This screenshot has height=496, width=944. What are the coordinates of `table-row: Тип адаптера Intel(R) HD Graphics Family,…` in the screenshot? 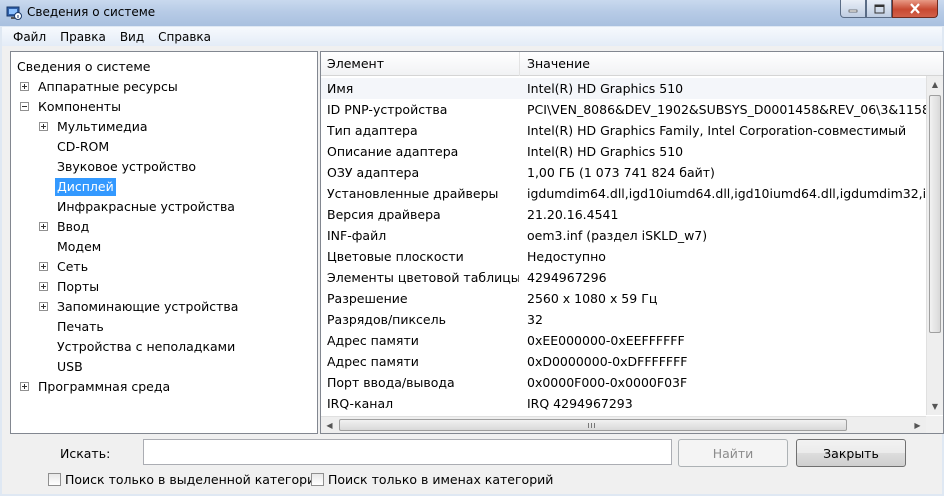 It's located at (626, 130).